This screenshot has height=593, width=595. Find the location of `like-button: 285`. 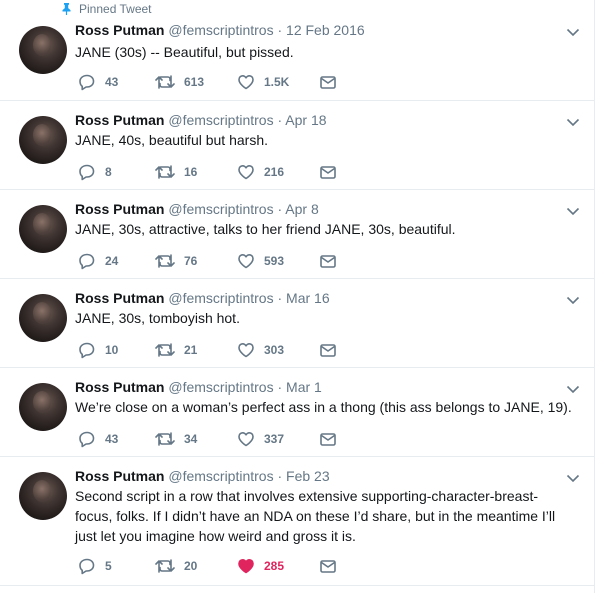

like-button: 285 is located at coordinates (260, 566).